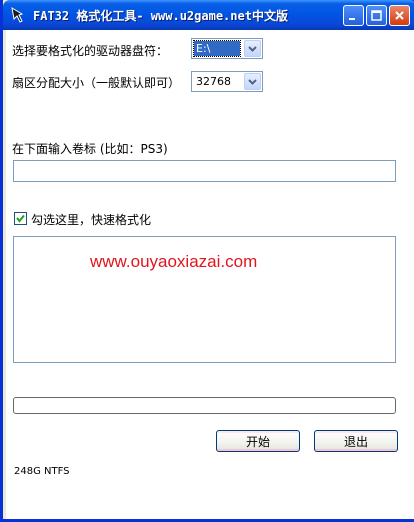  Describe the element at coordinates (17, 15) in the screenshot. I see `app-icon` at that location.